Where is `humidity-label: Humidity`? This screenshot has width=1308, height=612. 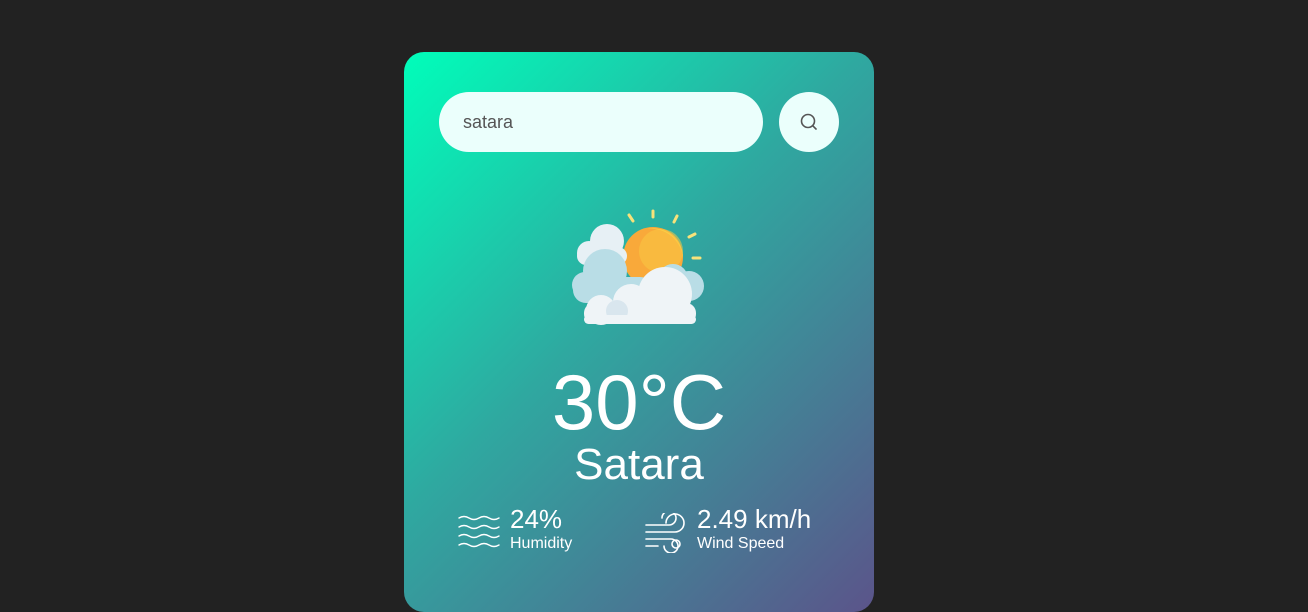
humidity-label: Humidity is located at coordinates (541, 543).